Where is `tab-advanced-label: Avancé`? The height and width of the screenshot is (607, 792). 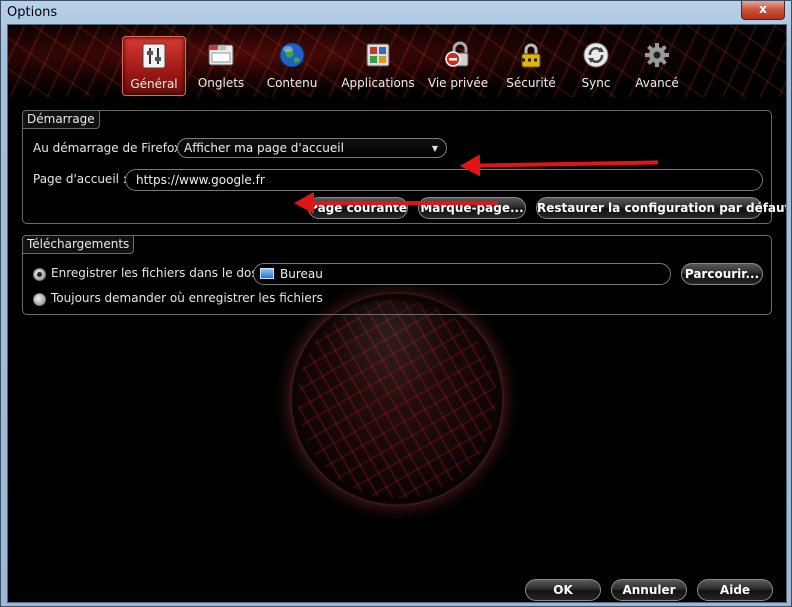 tab-advanced-label: Avancé is located at coordinates (657, 83).